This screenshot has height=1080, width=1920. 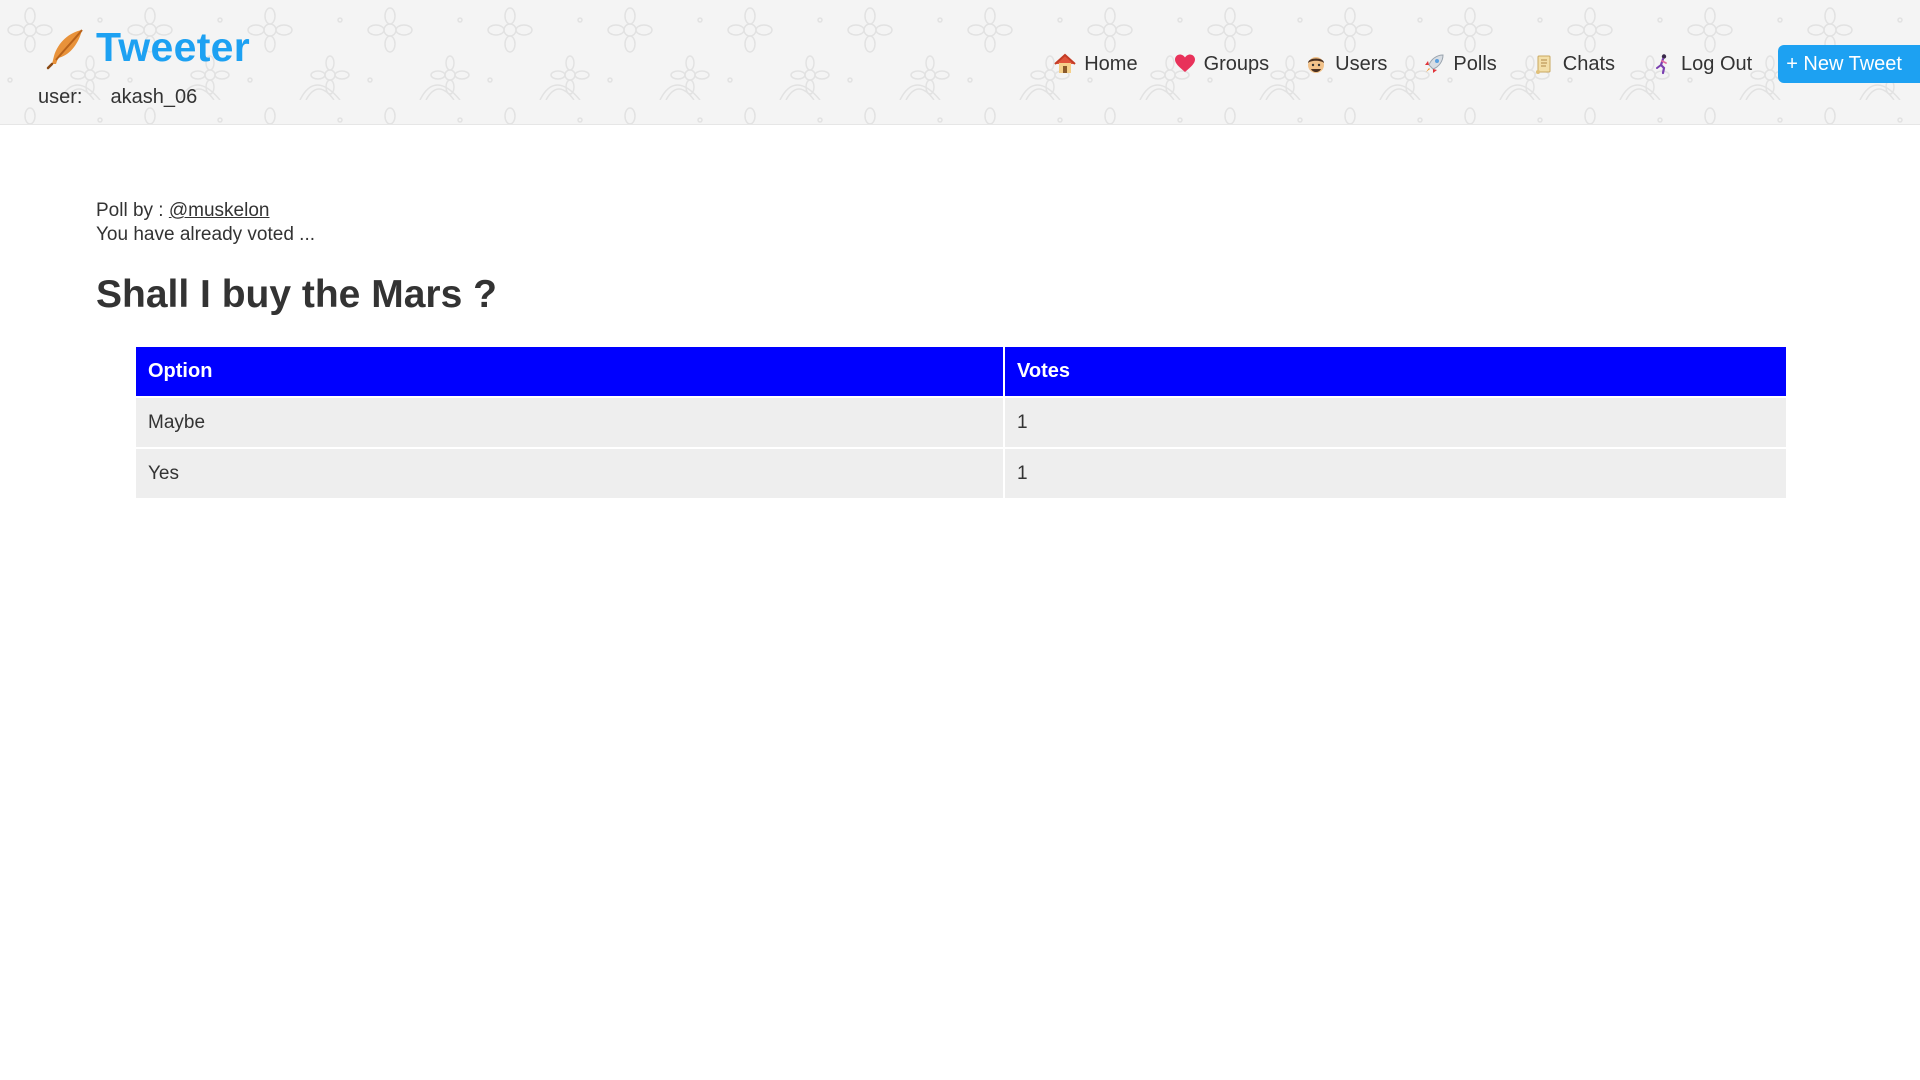 What do you see at coordinates (60, 97) in the screenshot?
I see `user-label: user:` at bounding box center [60, 97].